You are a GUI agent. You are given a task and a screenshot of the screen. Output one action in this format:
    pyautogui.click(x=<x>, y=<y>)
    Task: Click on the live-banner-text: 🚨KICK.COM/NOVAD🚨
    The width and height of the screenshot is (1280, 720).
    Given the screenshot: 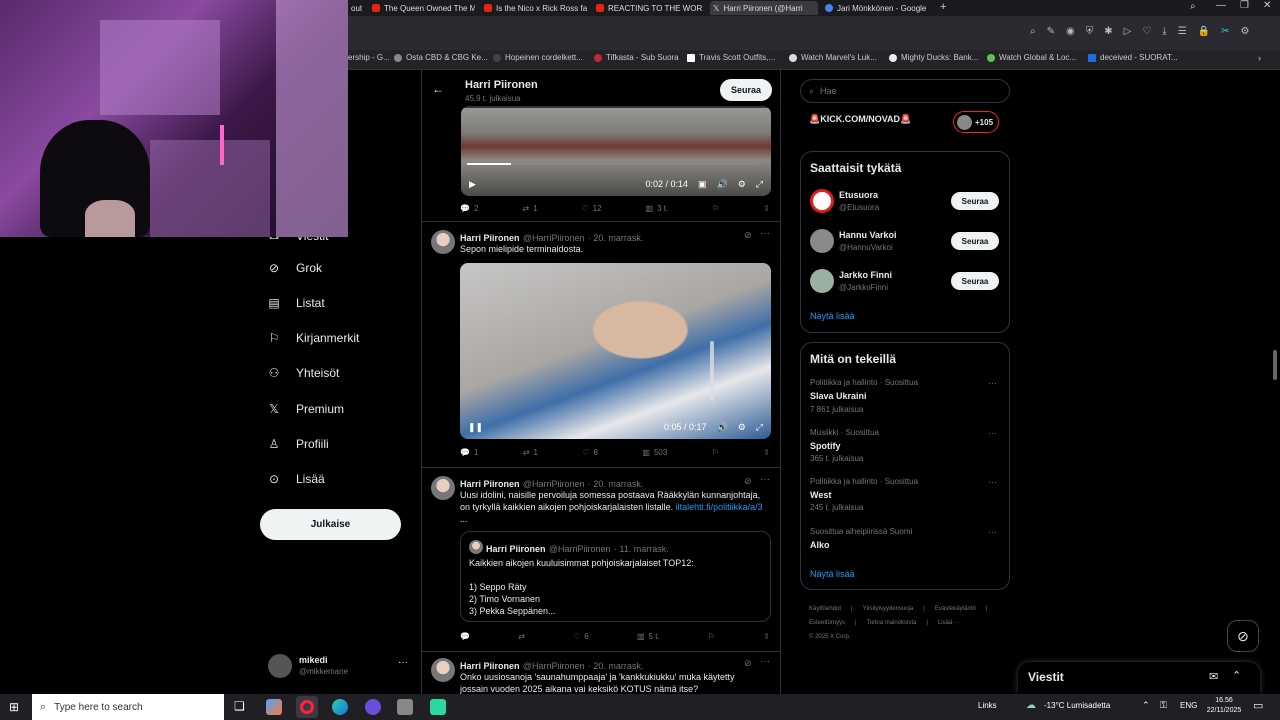 What is the action you would take?
    pyautogui.click(x=860, y=119)
    